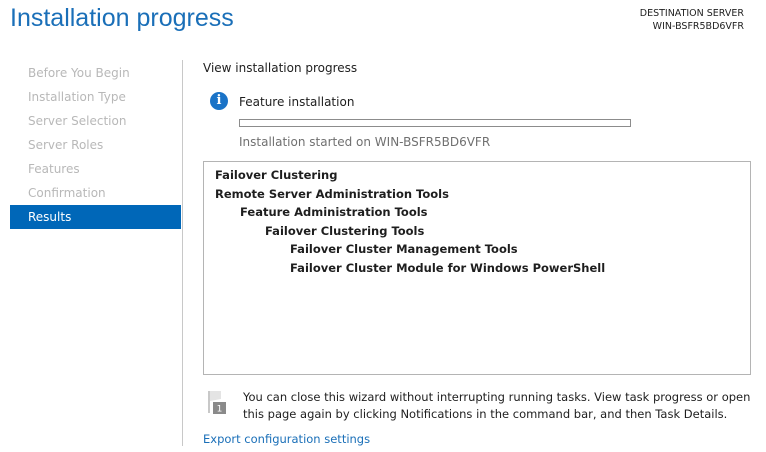 This screenshot has width=766, height=452. Describe the element at coordinates (692, 20) in the screenshot. I see `destination-server: DESTINATION SERVER WIN-BSFR5BD6VFR` at that location.